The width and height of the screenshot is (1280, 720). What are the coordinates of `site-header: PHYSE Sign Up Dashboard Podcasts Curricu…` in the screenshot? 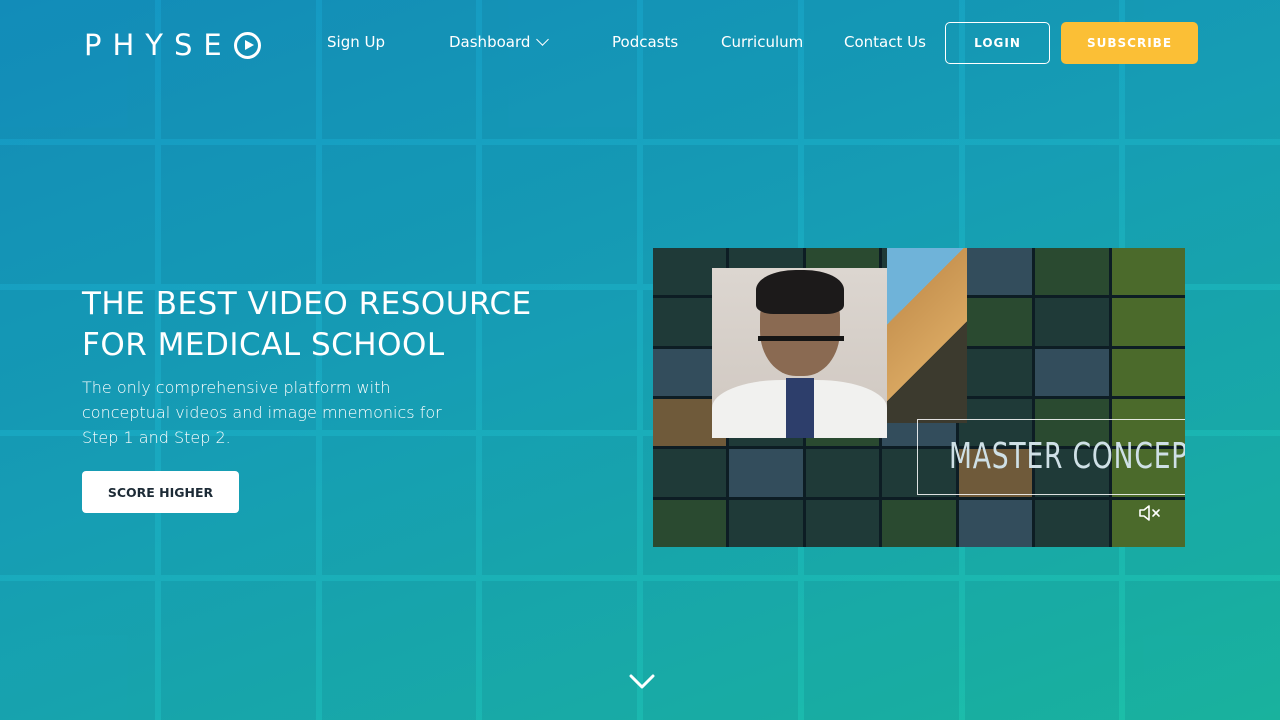 It's located at (640, 43).